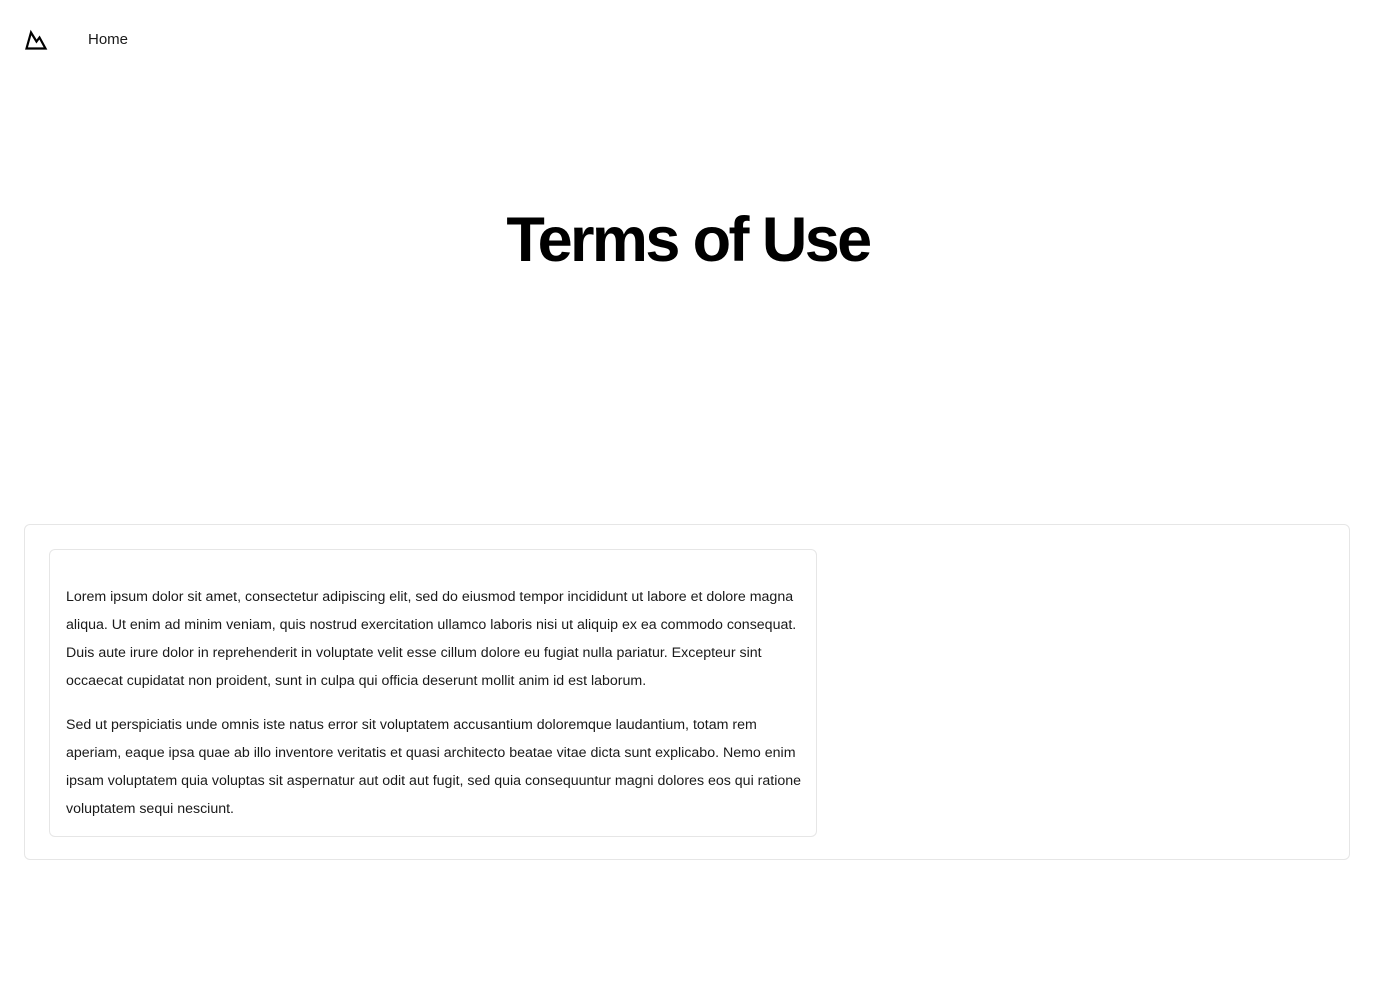 Image resolution: width=1376 pixels, height=990 pixels. Describe the element at coordinates (688, 40) in the screenshot. I see `top-navigation-bar: Home` at that location.